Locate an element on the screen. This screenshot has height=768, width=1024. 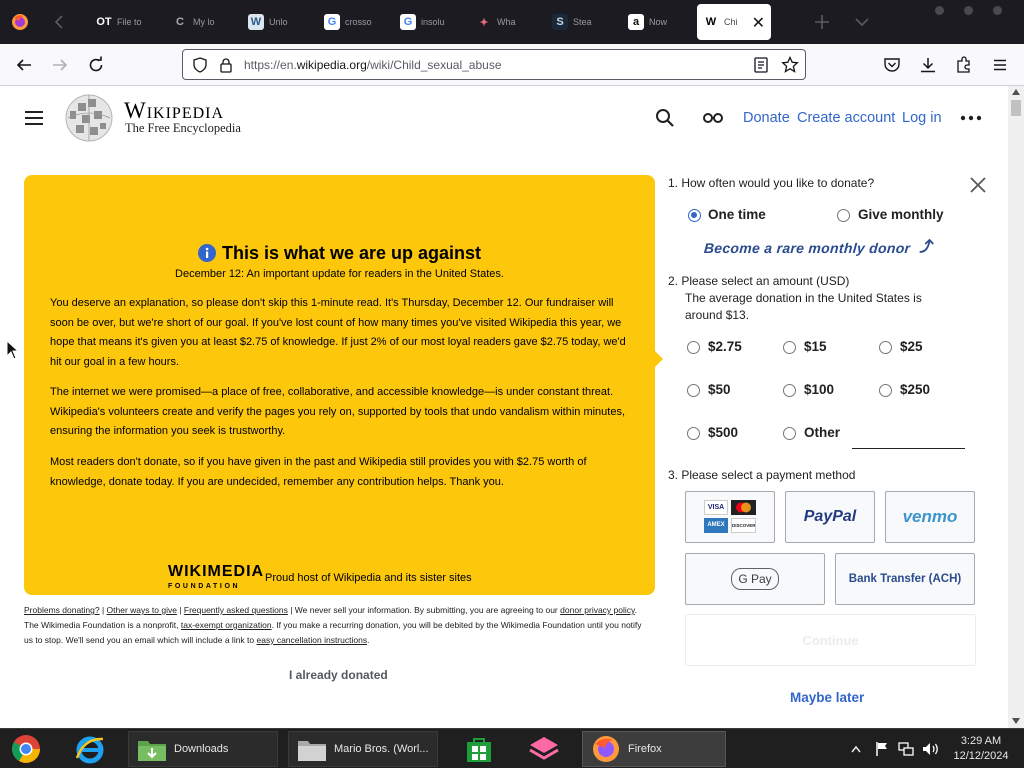
scroll-up-icon is located at coordinates (1016, 92).